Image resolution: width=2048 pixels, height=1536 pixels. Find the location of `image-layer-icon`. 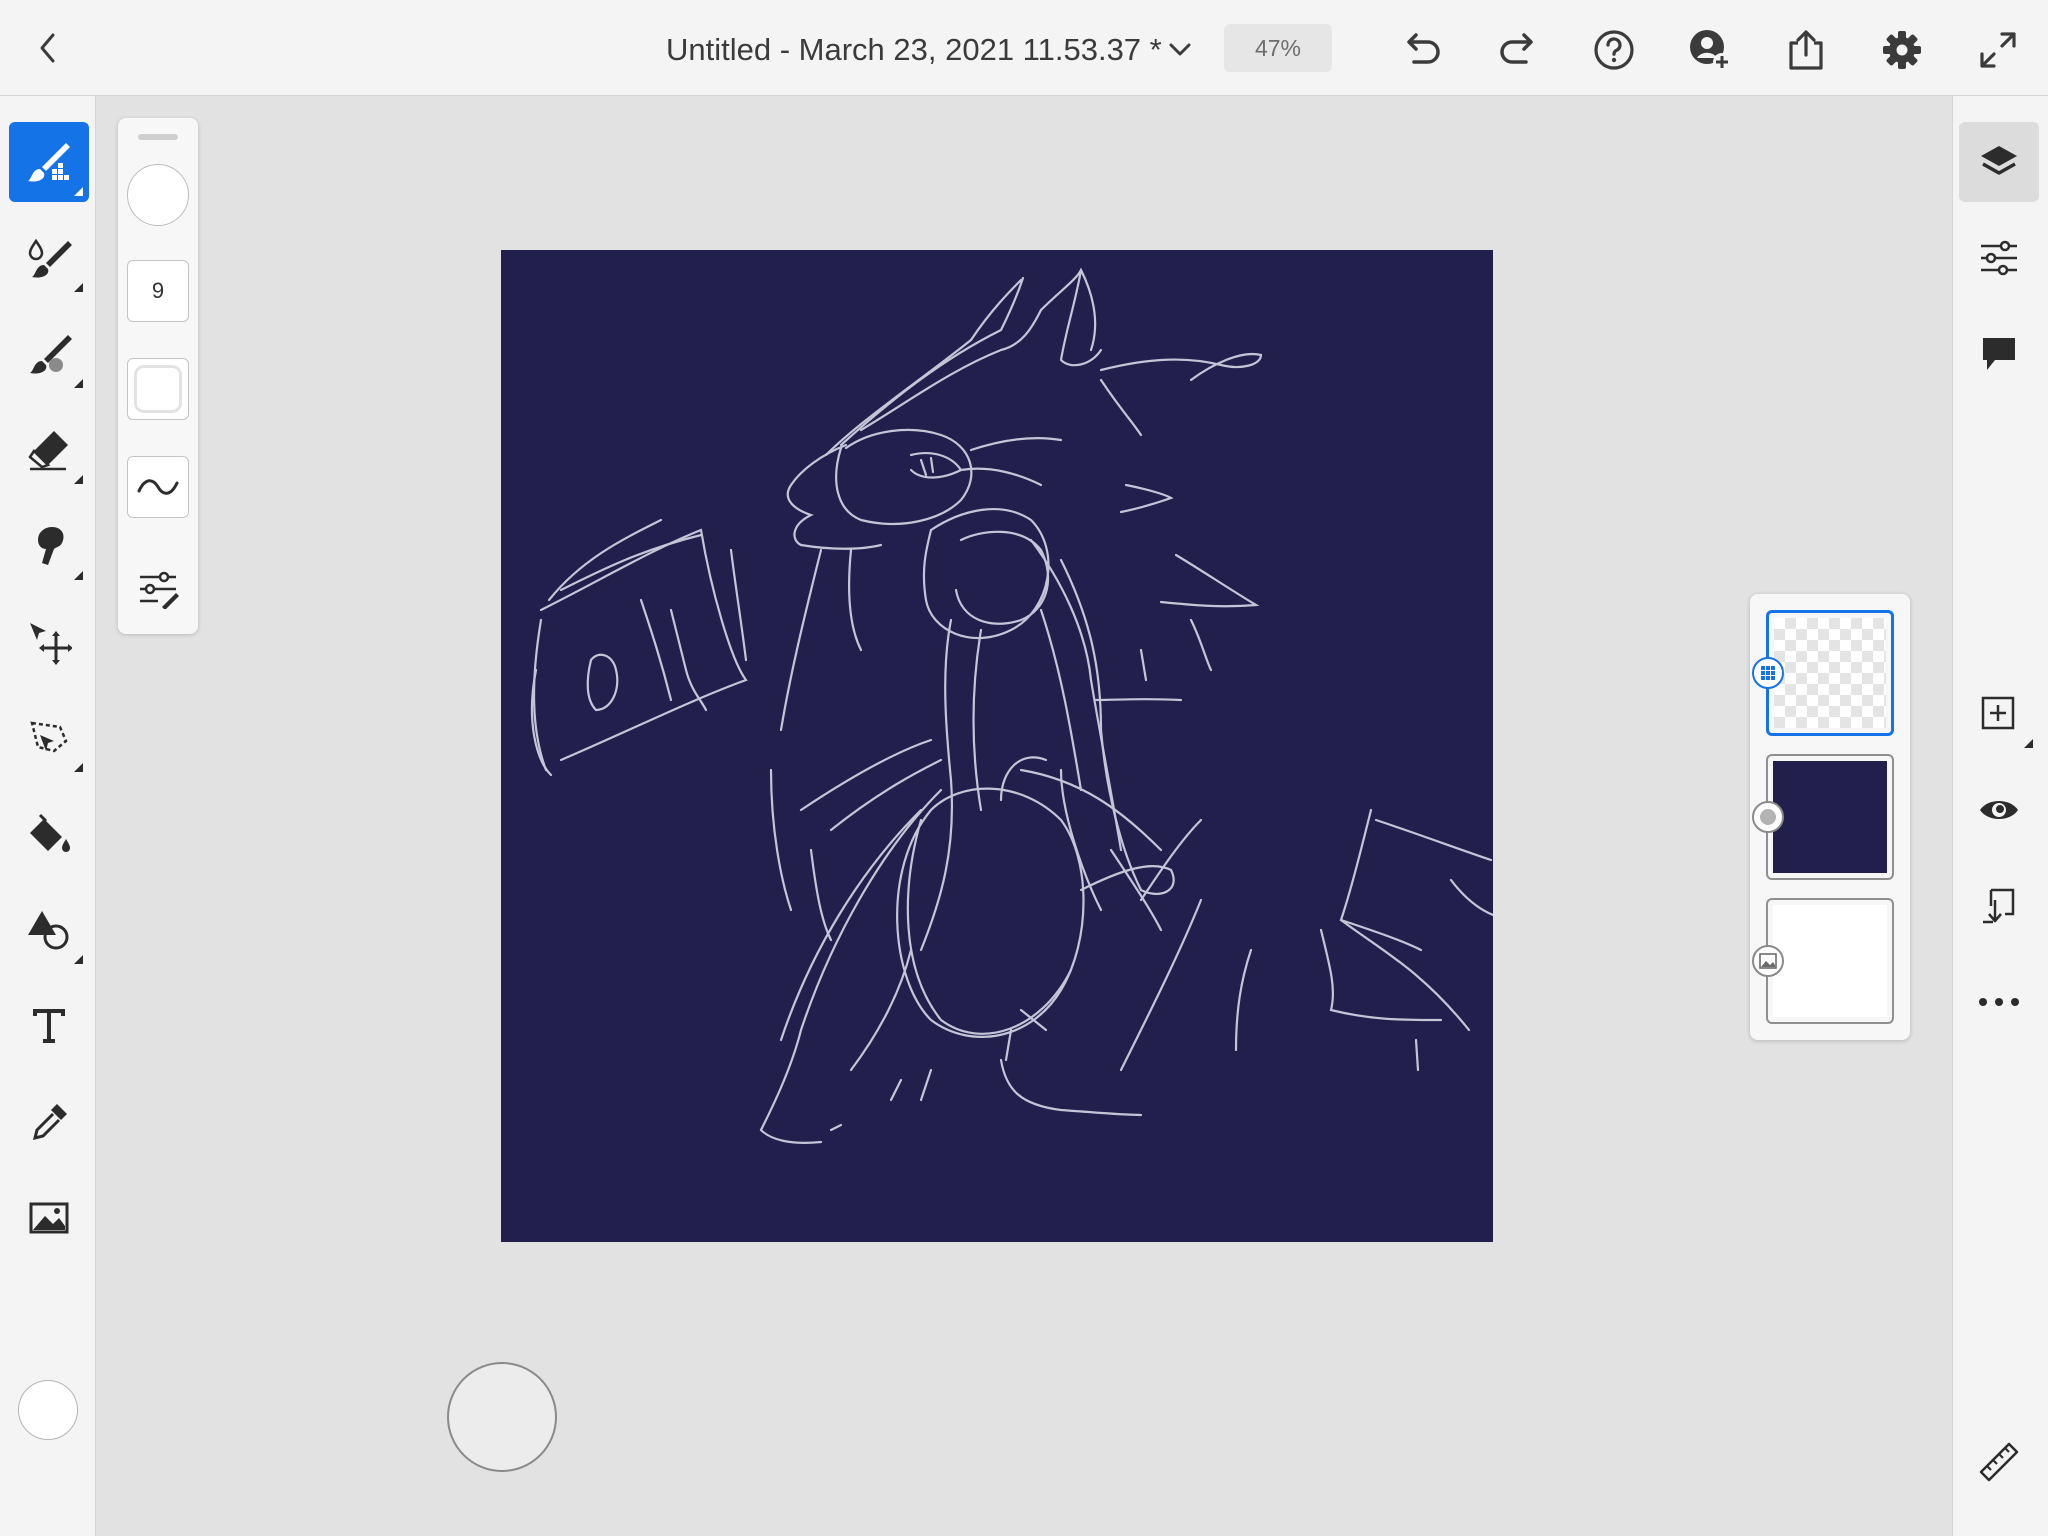

image-layer-icon is located at coordinates (1768, 961).